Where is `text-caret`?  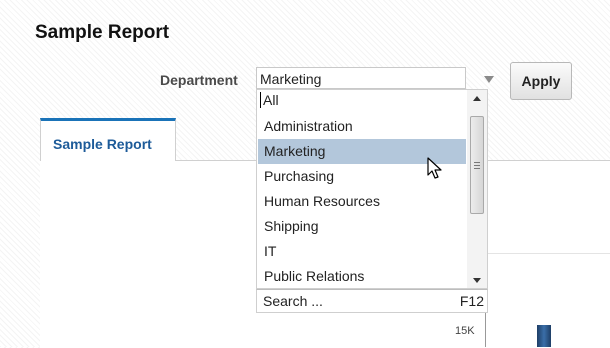
text-caret is located at coordinates (260, 100).